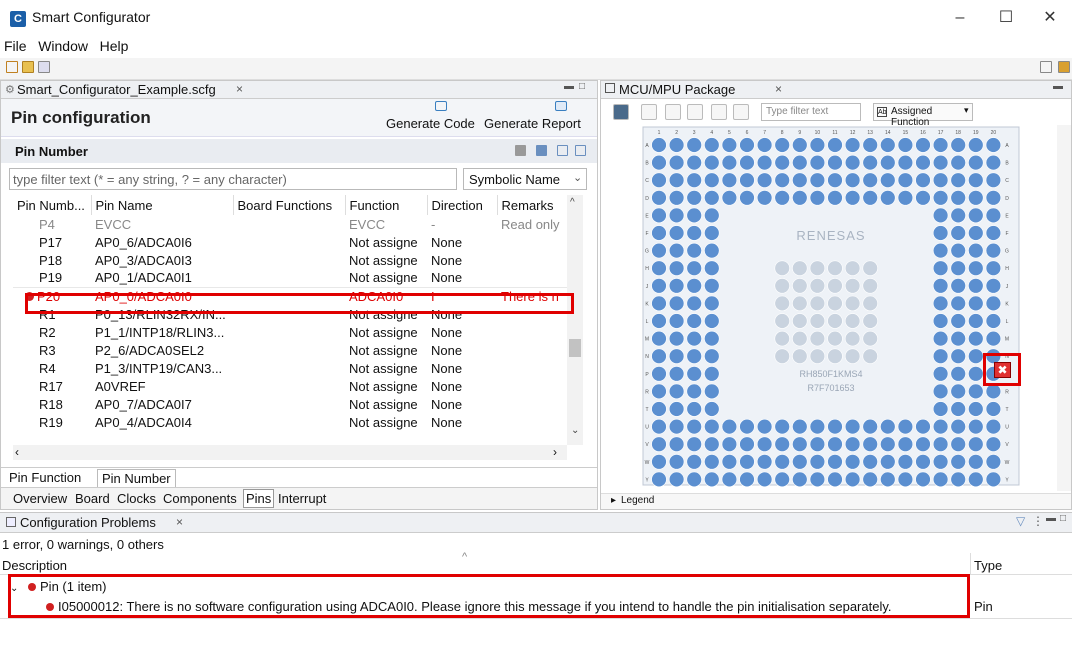 The height and width of the screenshot is (646, 1072). I want to click on save-image-icon, so click(621, 112).